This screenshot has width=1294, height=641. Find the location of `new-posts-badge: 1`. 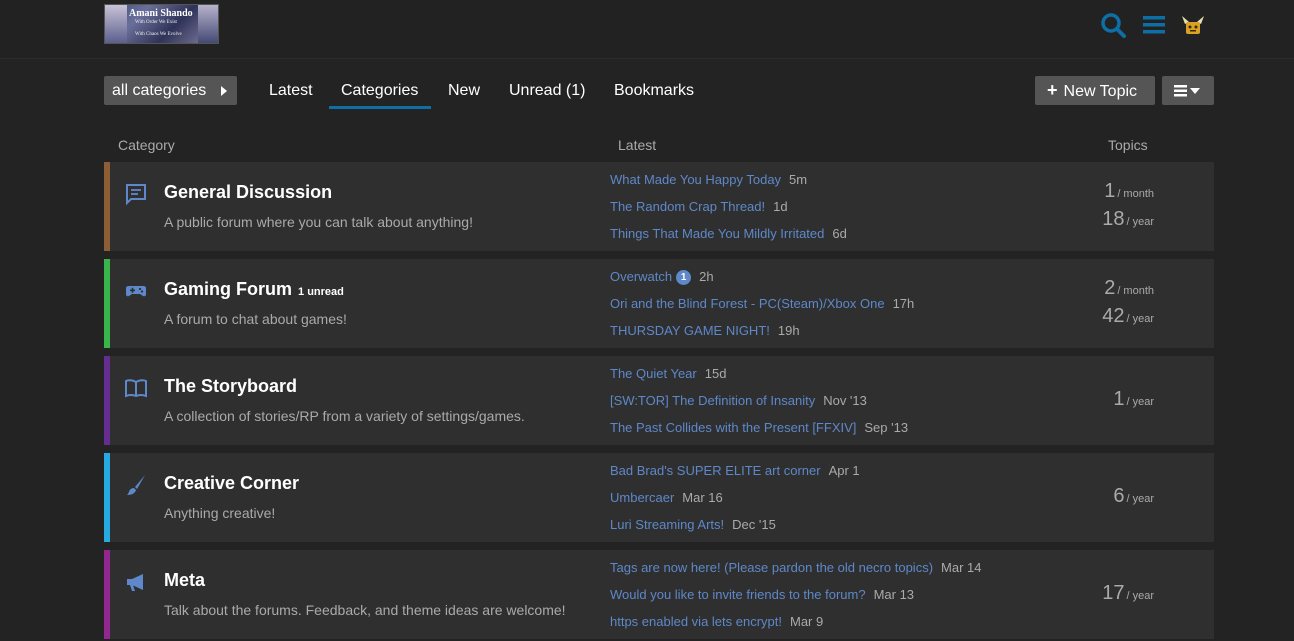

new-posts-badge: 1 is located at coordinates (684, 277).